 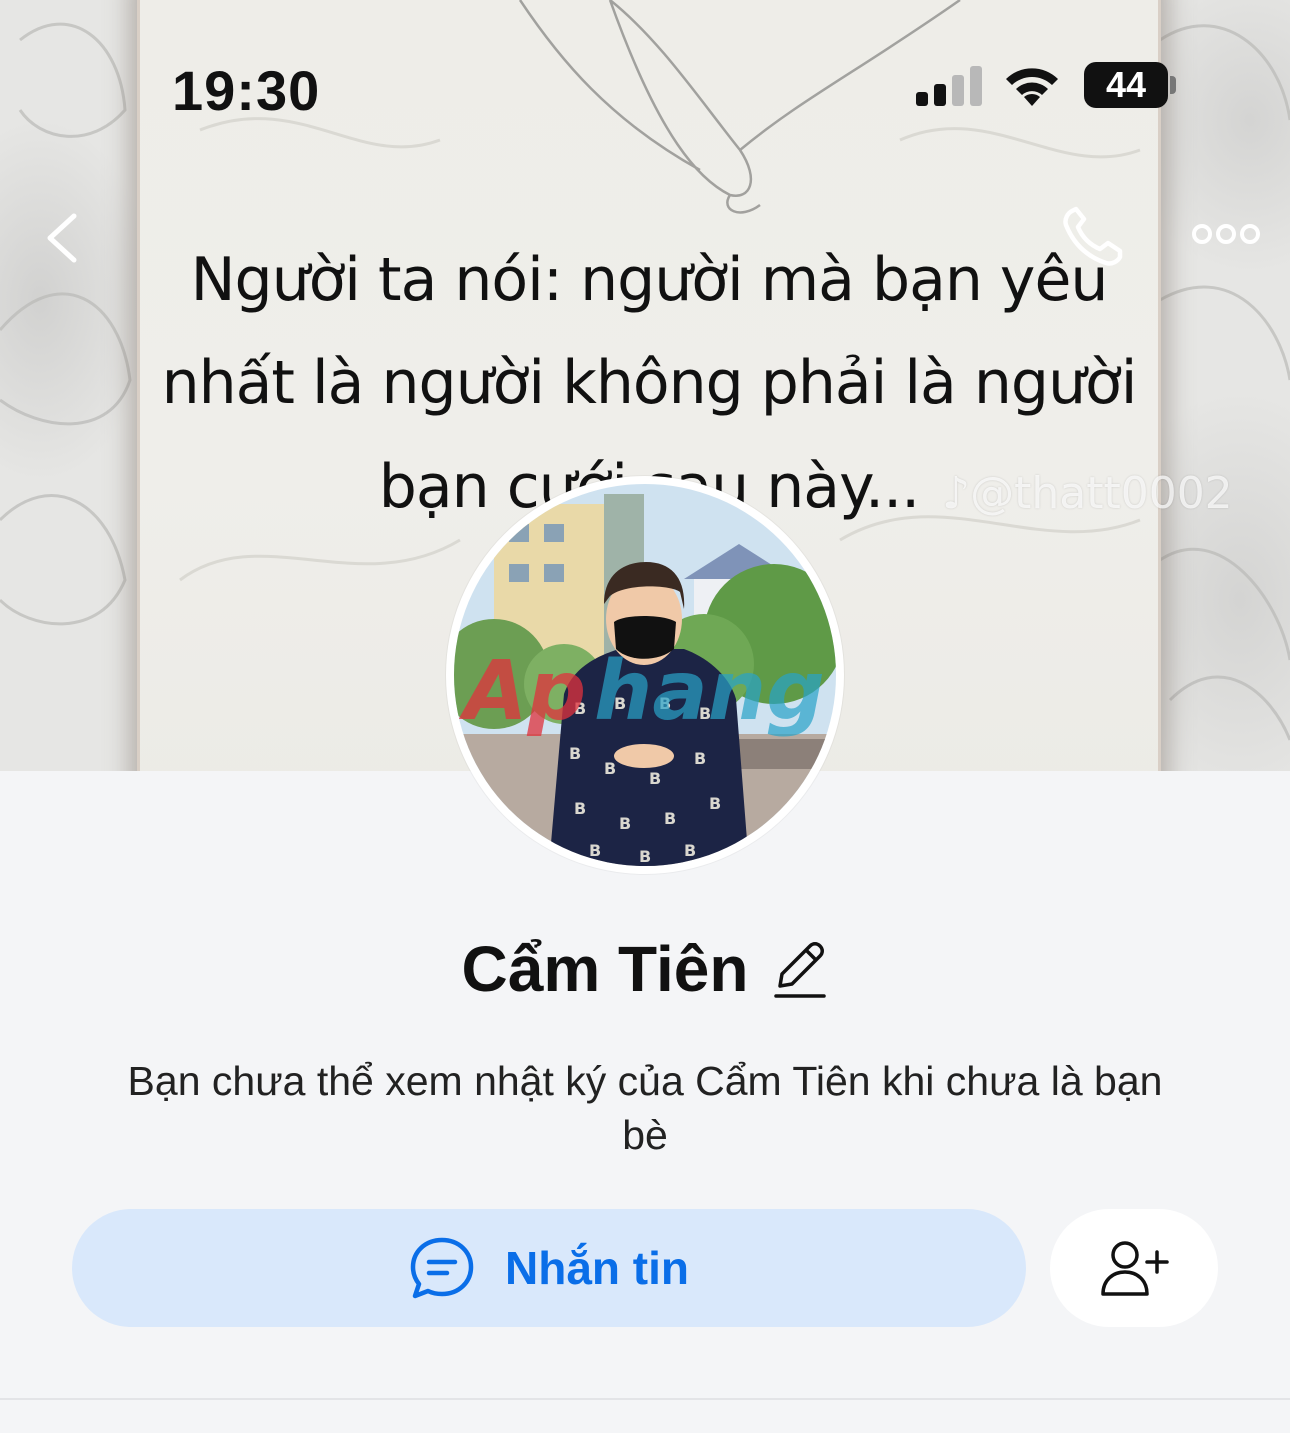 I want to click on avatar-photo: BBBB BBBB BBBB BBB Ap hang, so click(x=645, y=675).